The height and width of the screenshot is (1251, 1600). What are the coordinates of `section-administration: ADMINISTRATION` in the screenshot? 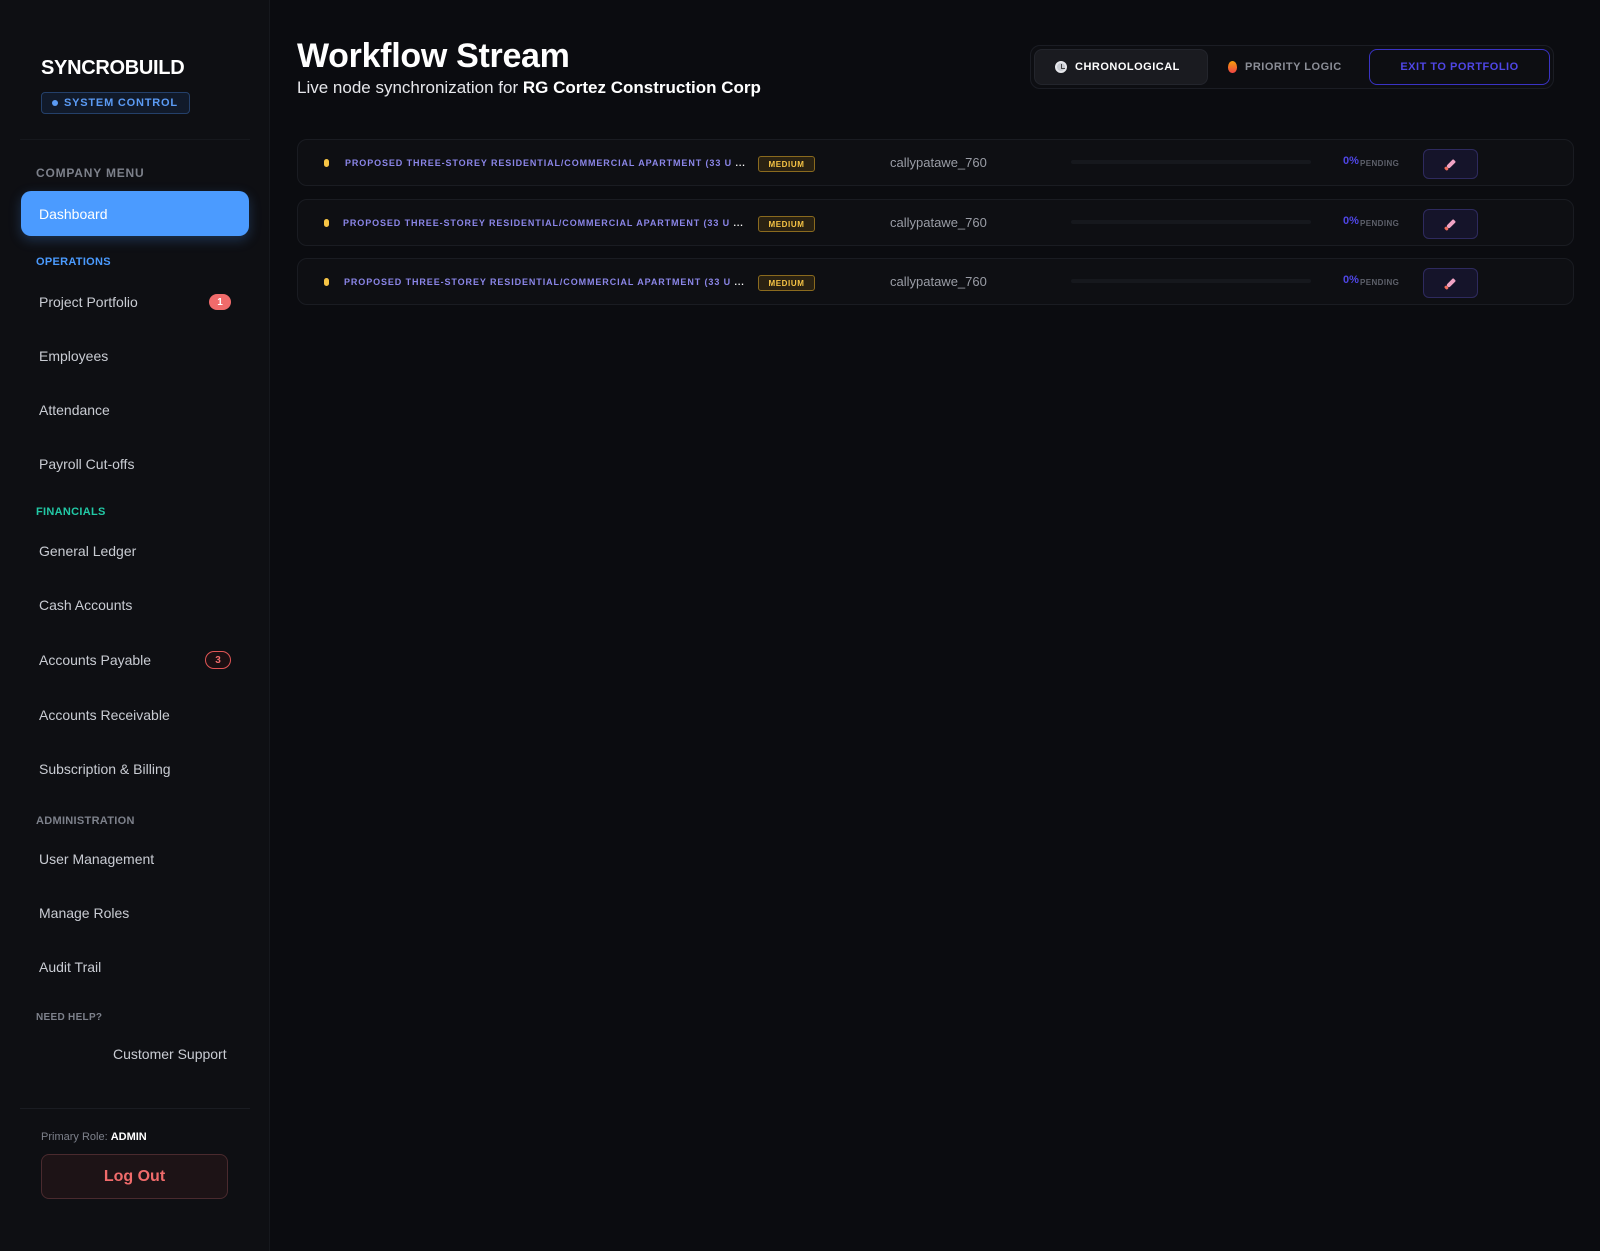 It's located at (85, 821).